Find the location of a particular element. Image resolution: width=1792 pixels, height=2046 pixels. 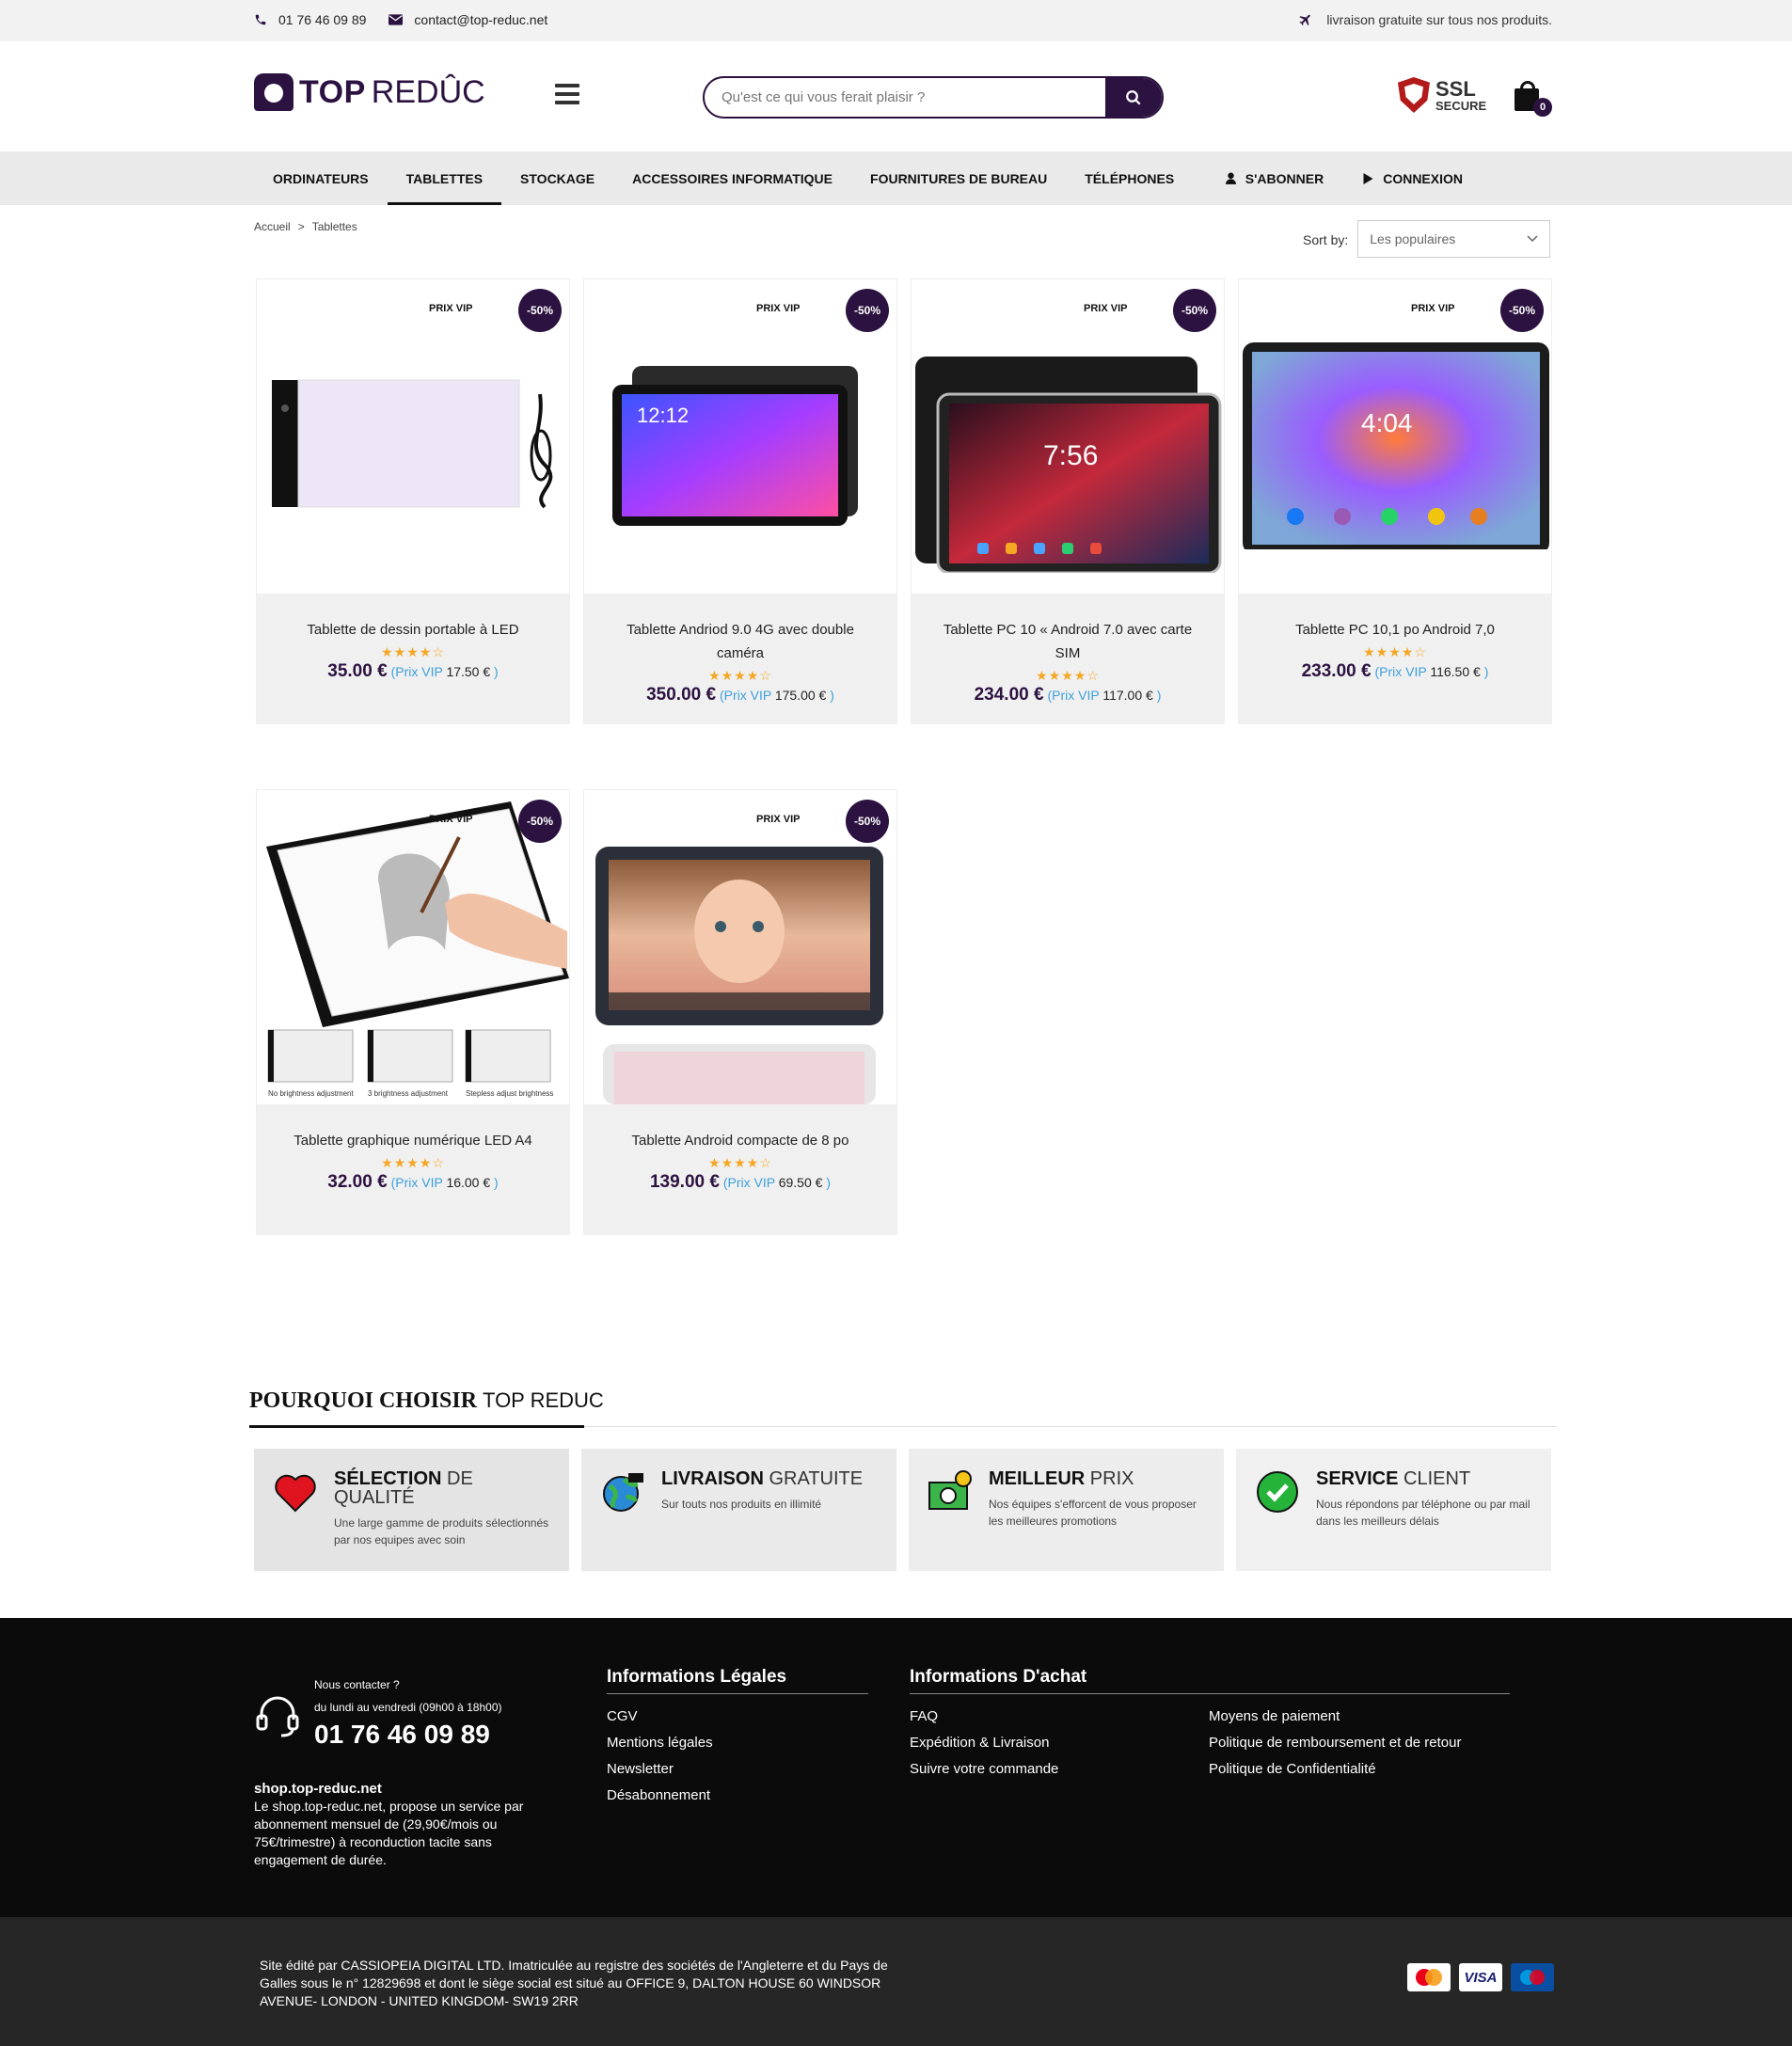

nav-item-ordinateurs: ORDINATEURS is located at coordinates (321, 178).